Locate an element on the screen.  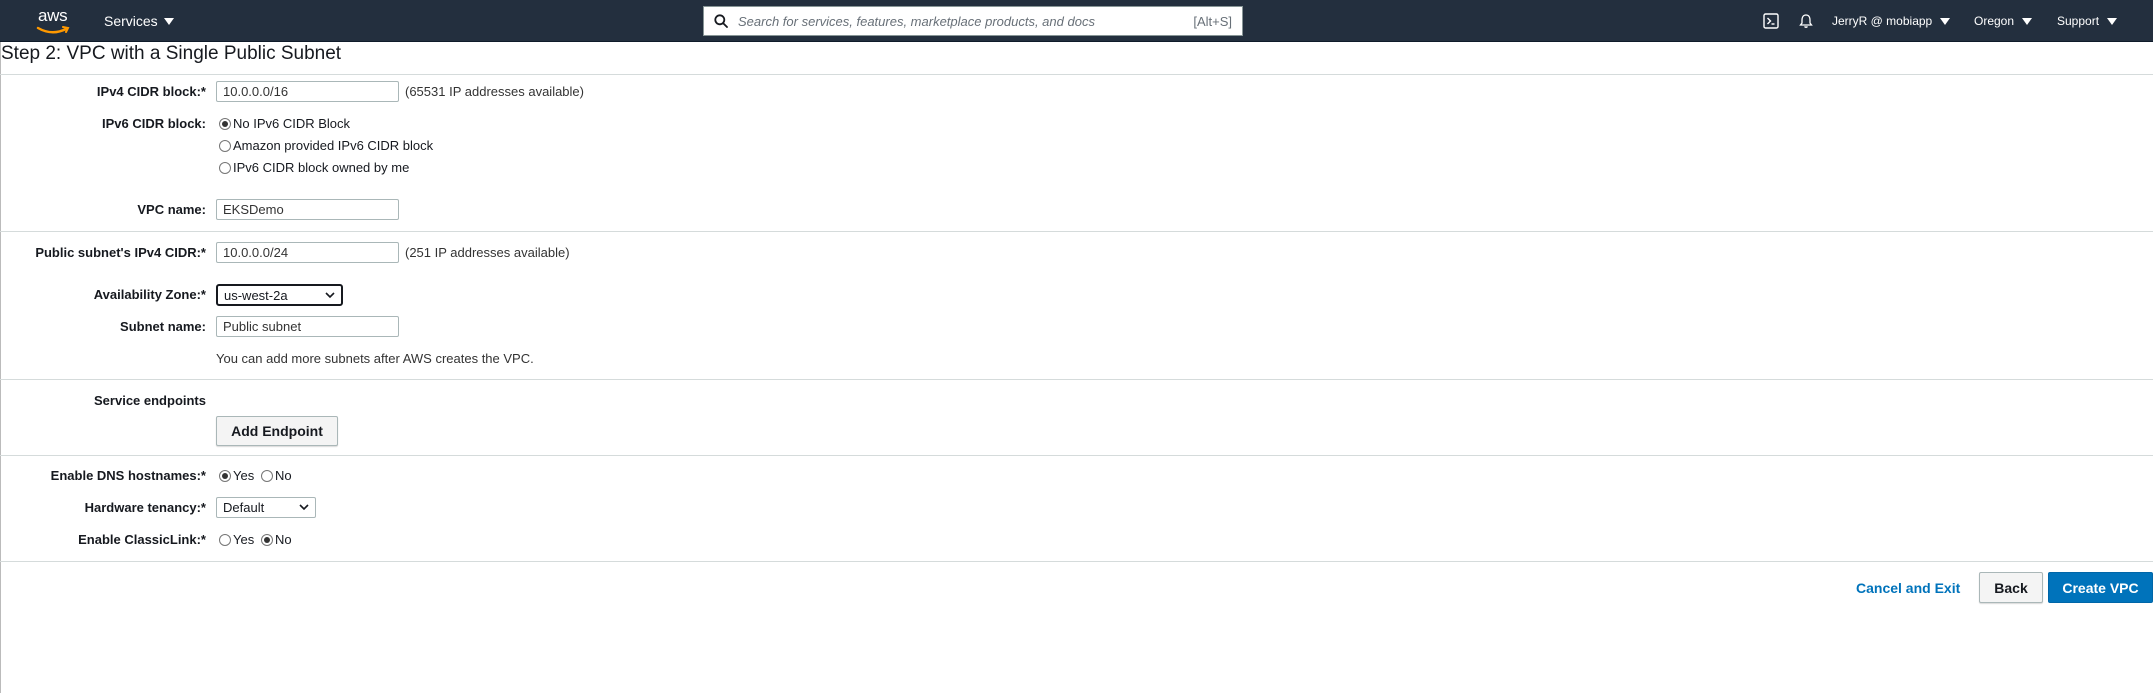
classiclink-yes: Yes is located at coordinates (236, 539).